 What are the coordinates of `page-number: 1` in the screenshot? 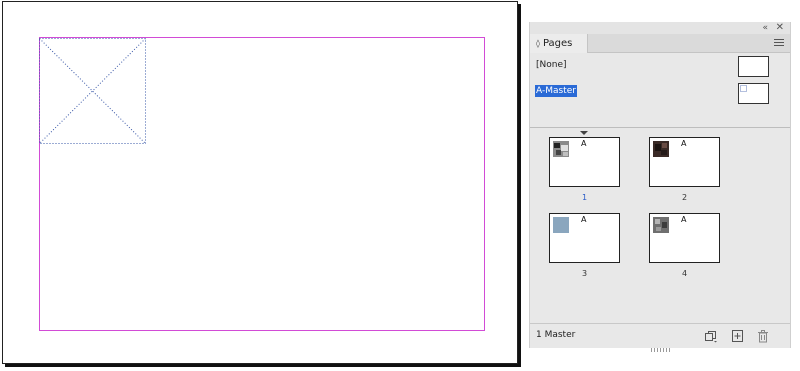 It's located at (584, 197).